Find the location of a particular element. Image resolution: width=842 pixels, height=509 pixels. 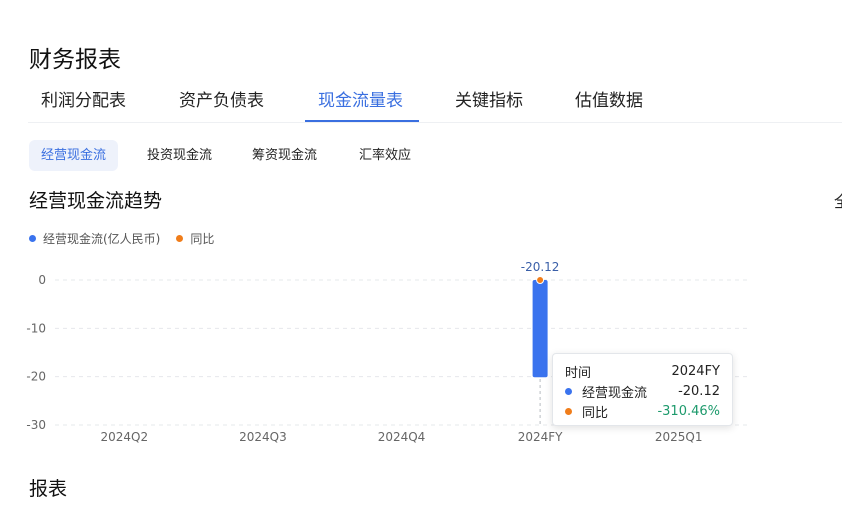

subtab-investing-cash-flow: 投资现金流 is located at coordinates (179, 155).